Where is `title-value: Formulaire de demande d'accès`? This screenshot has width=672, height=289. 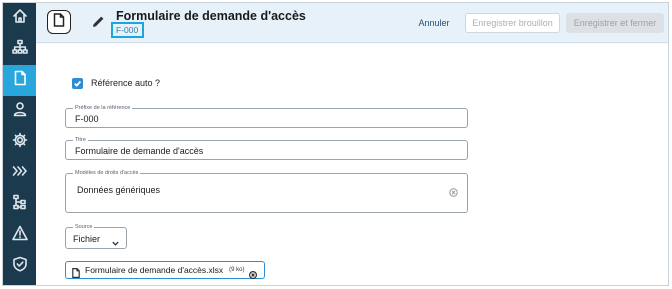
title-value: Formulaire de demande d'accès is located at coordinates (139, 151).